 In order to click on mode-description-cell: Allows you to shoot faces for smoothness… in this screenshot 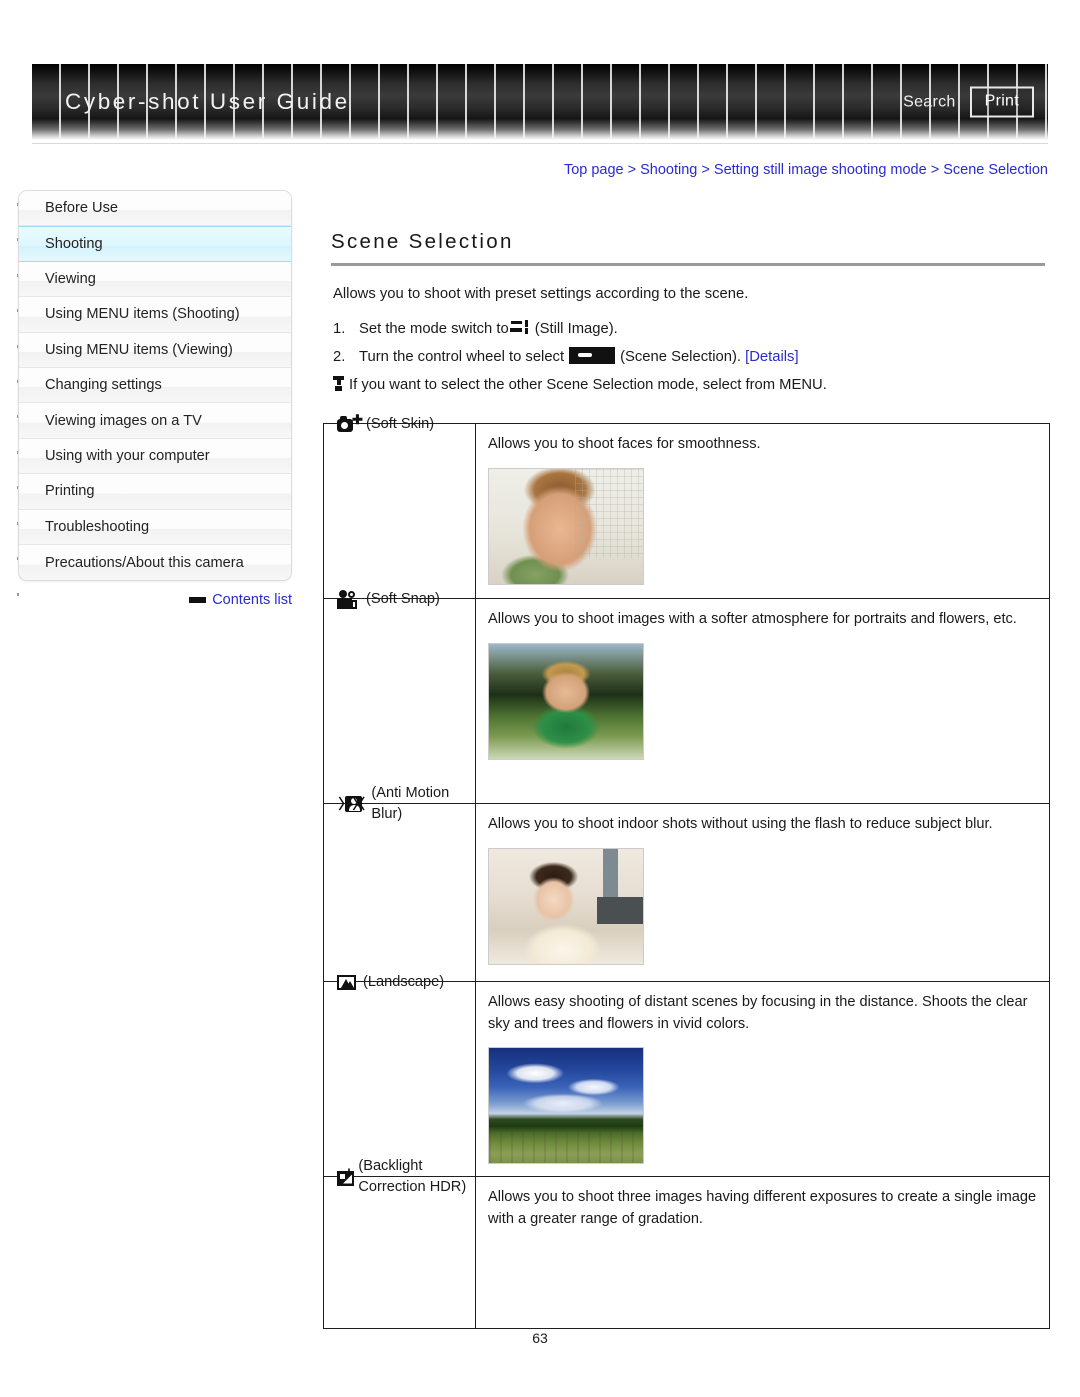, I will do `click(762, 511)`.